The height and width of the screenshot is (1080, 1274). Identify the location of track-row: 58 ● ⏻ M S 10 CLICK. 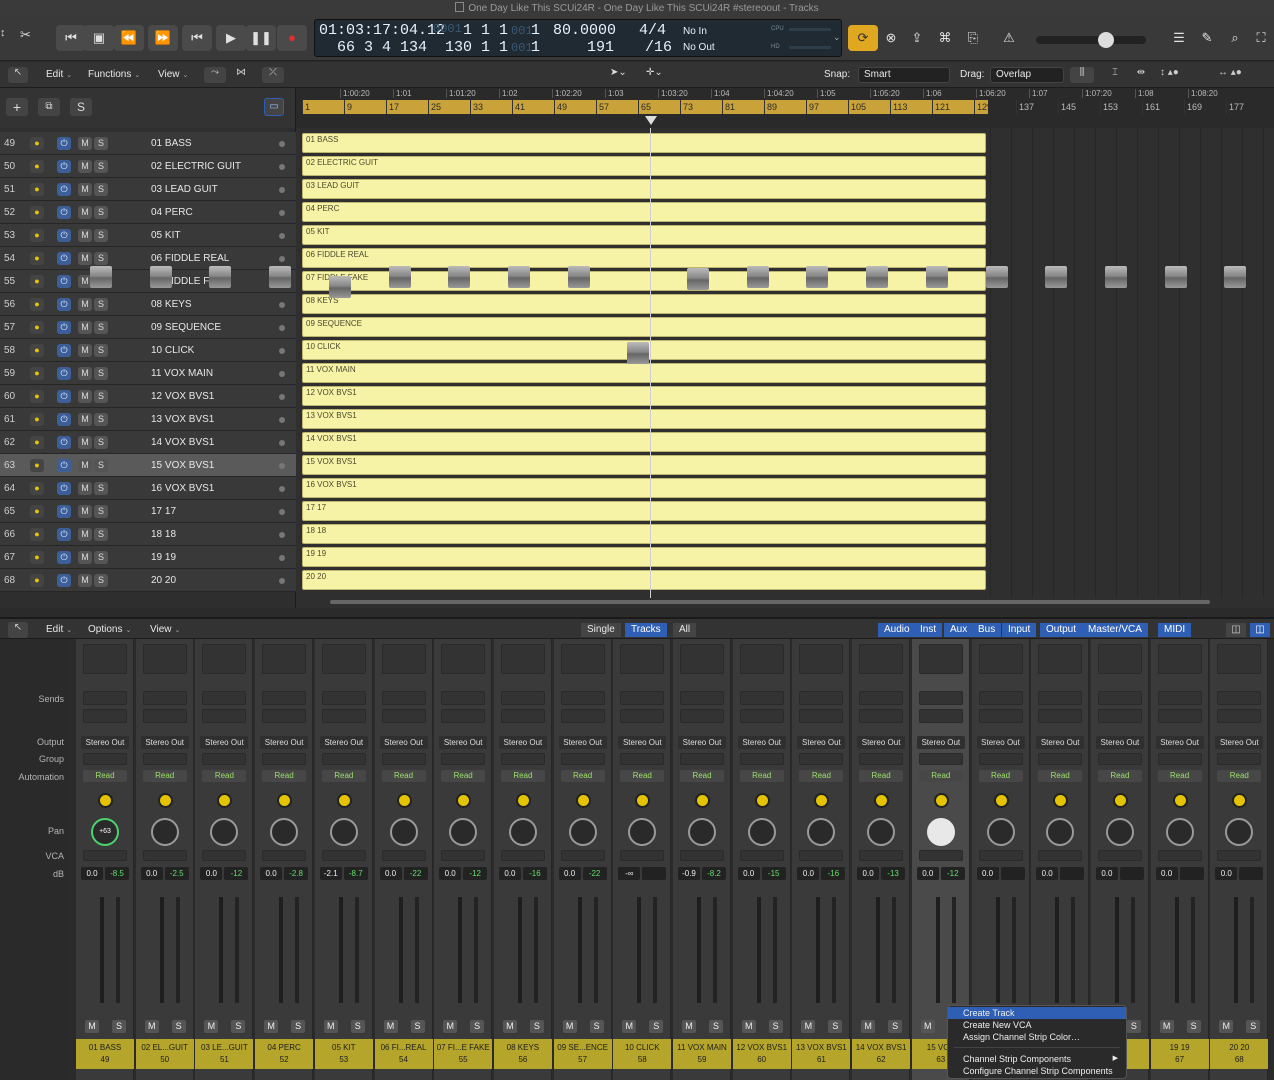
(148, 350).